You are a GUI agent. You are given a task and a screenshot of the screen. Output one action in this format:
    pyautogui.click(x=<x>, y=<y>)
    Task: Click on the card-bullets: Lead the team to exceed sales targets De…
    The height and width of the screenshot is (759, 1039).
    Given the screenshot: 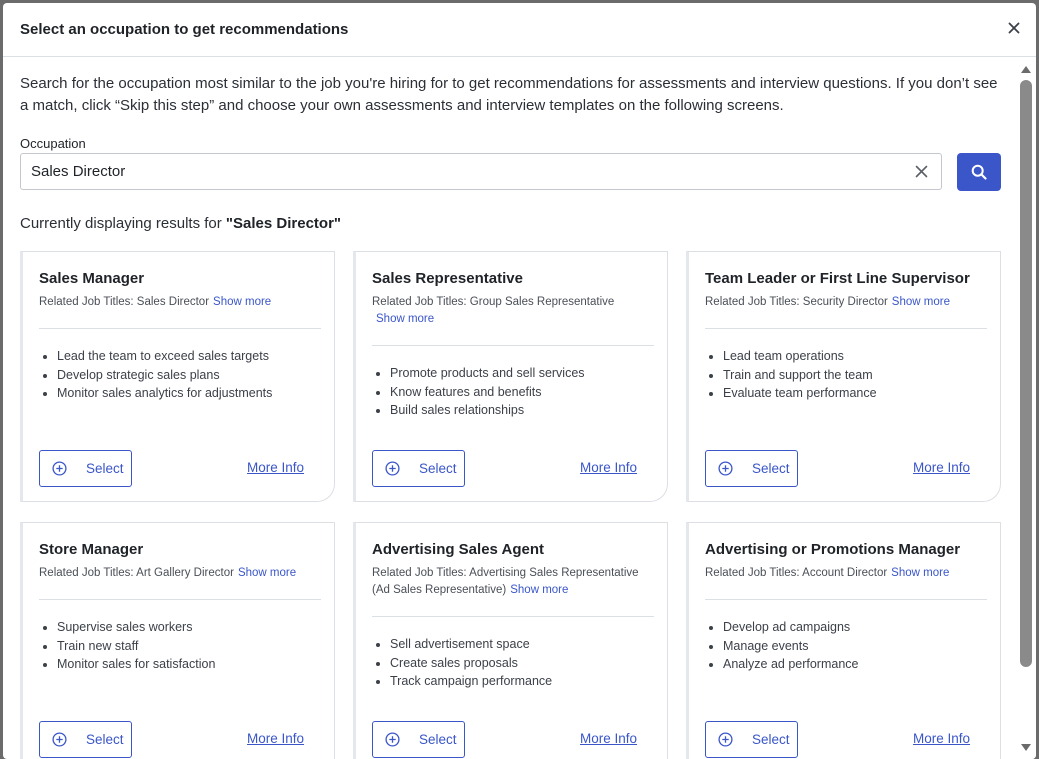 What is the action you would take?
    pyautogui.click(x=164, y=375)
    